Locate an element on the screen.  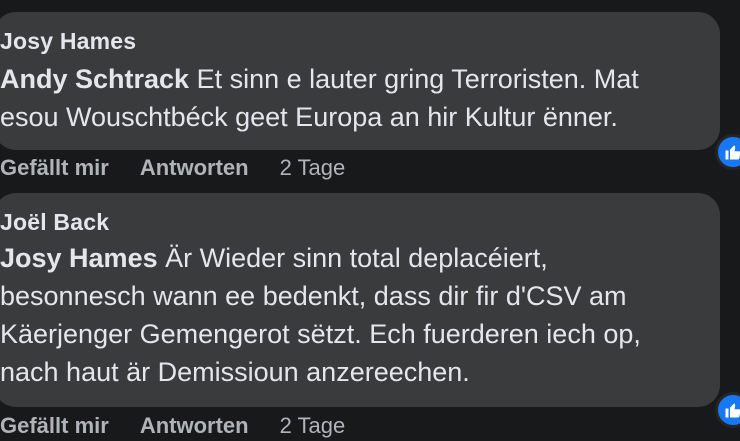
mention-link: Josy Hames is located at coordinates (79, 258).